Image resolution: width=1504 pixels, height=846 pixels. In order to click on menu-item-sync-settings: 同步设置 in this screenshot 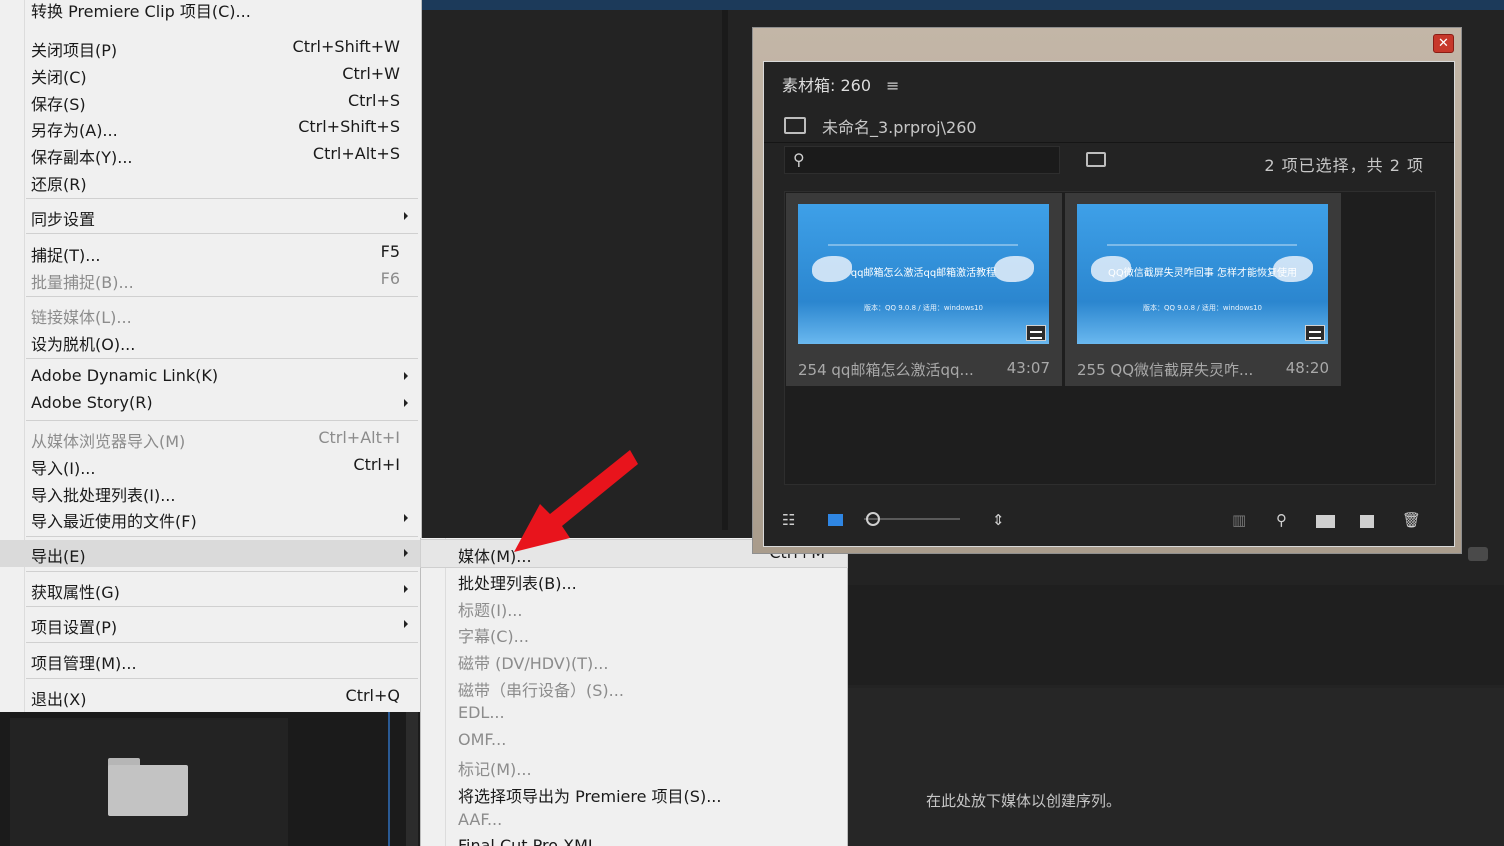, I will do `click(210, 216)`.